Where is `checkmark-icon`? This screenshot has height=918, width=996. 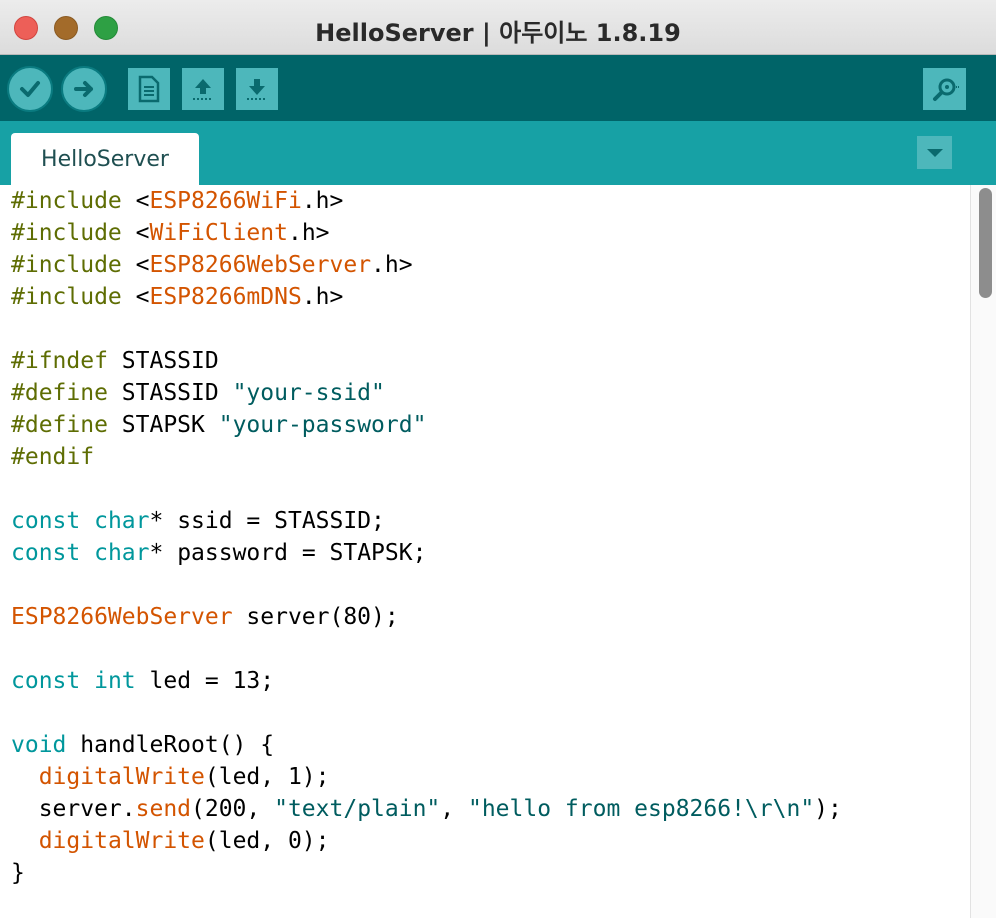
checkmark-icon is located at coordinates (30, 89).